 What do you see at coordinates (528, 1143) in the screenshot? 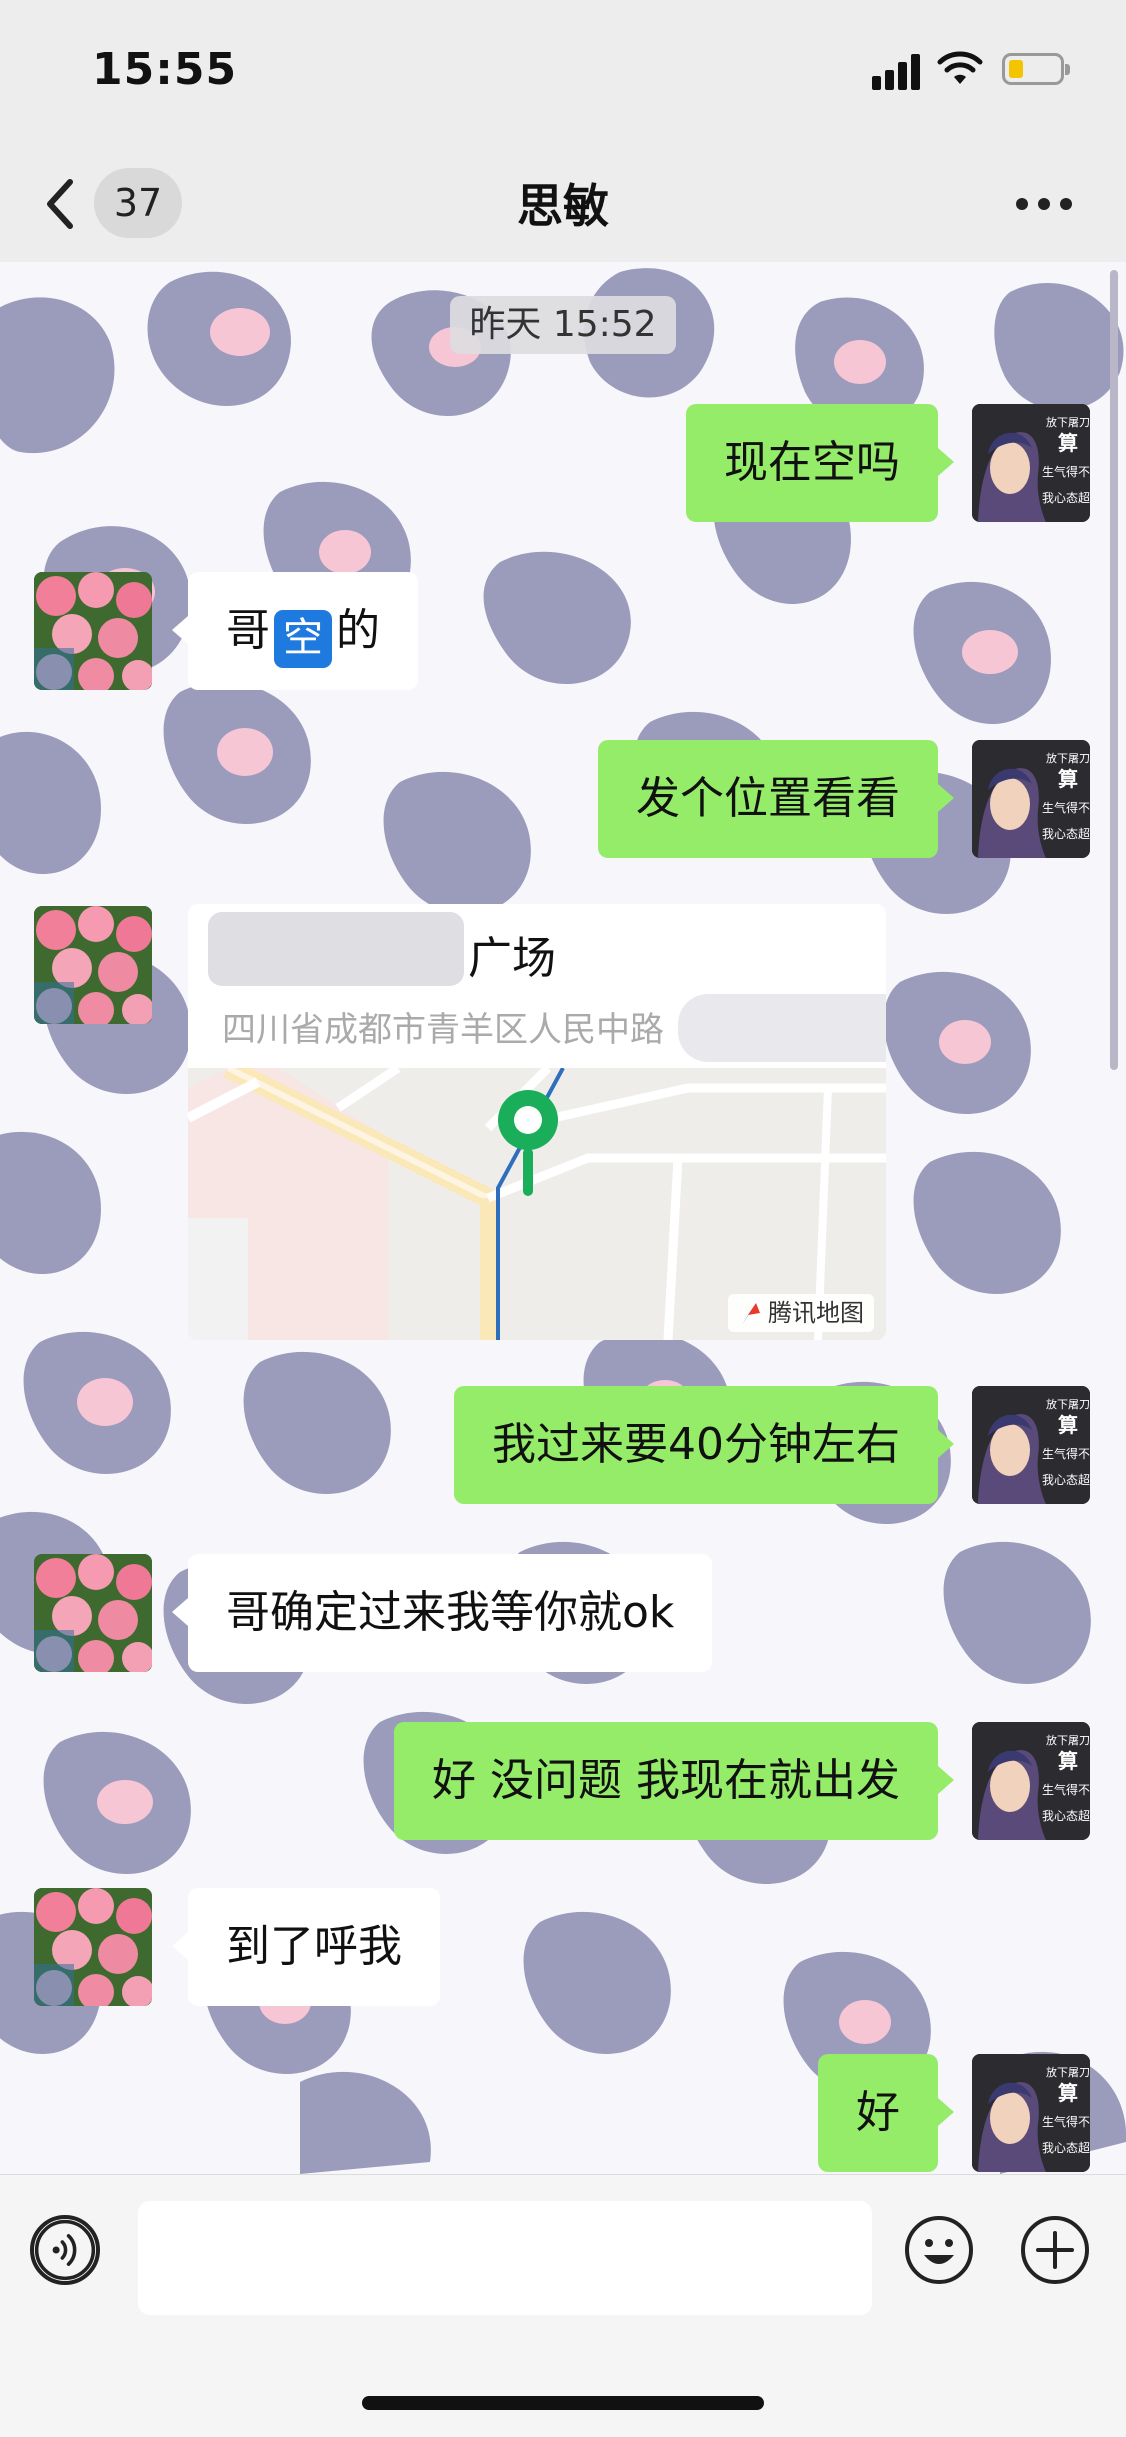
I see `location-pin-icon` at bounding box center [528, 1143].